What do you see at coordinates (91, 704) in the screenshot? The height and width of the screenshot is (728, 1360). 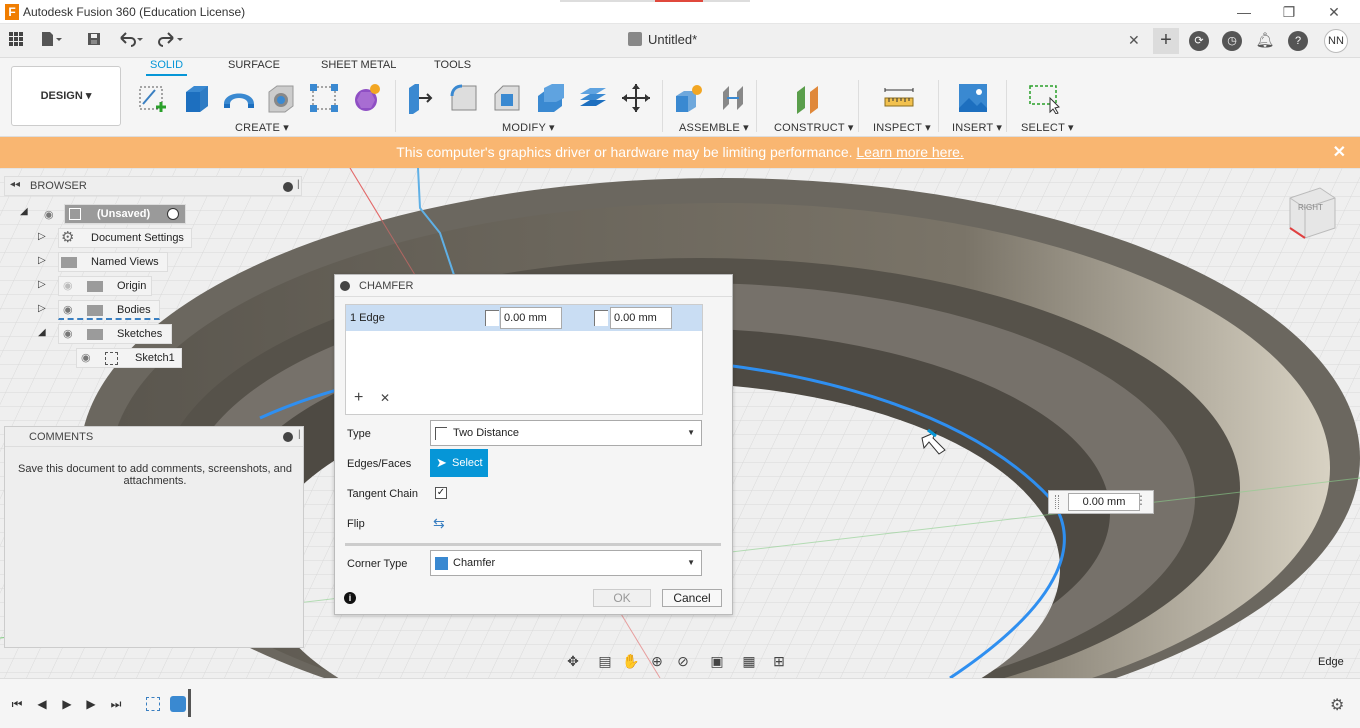 I see `step-forward-icon: ▶` at bounding box center [91, 704].